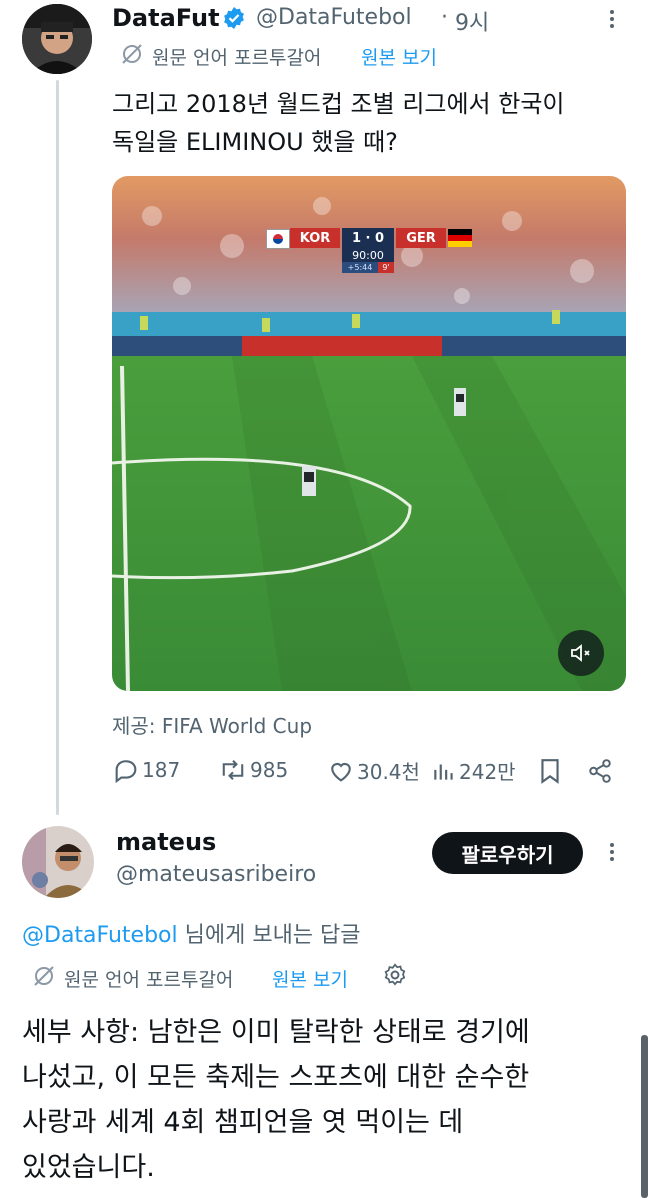 The height and width of the screenshot is (1198, 648). What do you see at coordinates (368, 238) in the screenshot?
I see `score: 1 · 0` at bounding box center [368, 238].